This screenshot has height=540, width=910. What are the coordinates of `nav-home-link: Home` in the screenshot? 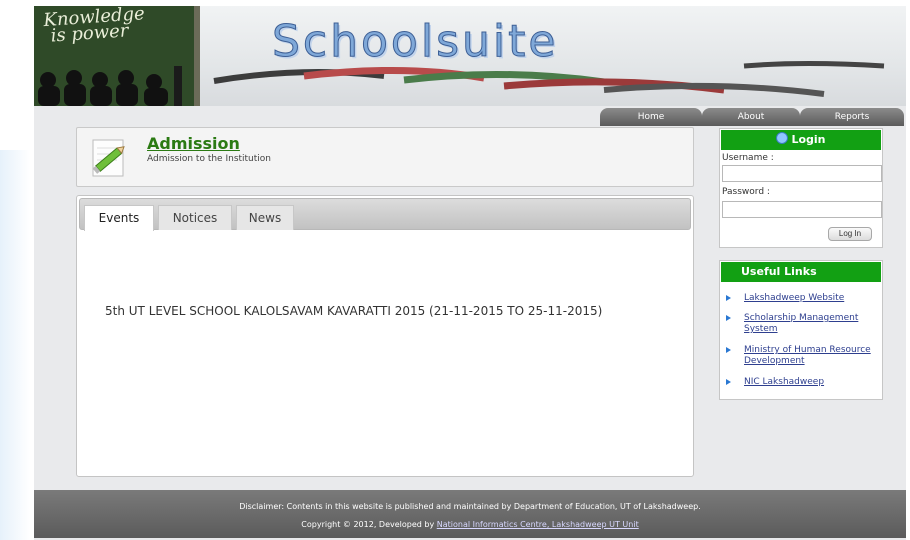 It's located at (651, 117).